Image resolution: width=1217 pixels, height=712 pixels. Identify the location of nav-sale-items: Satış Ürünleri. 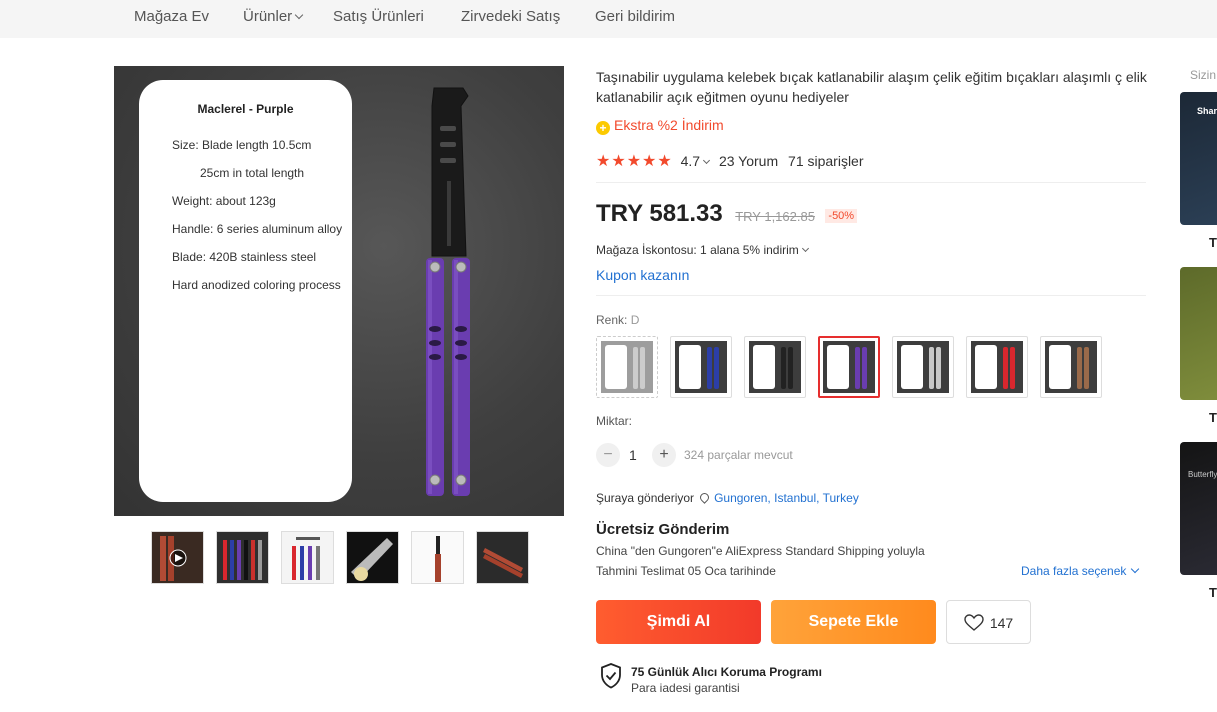
(378, 16).